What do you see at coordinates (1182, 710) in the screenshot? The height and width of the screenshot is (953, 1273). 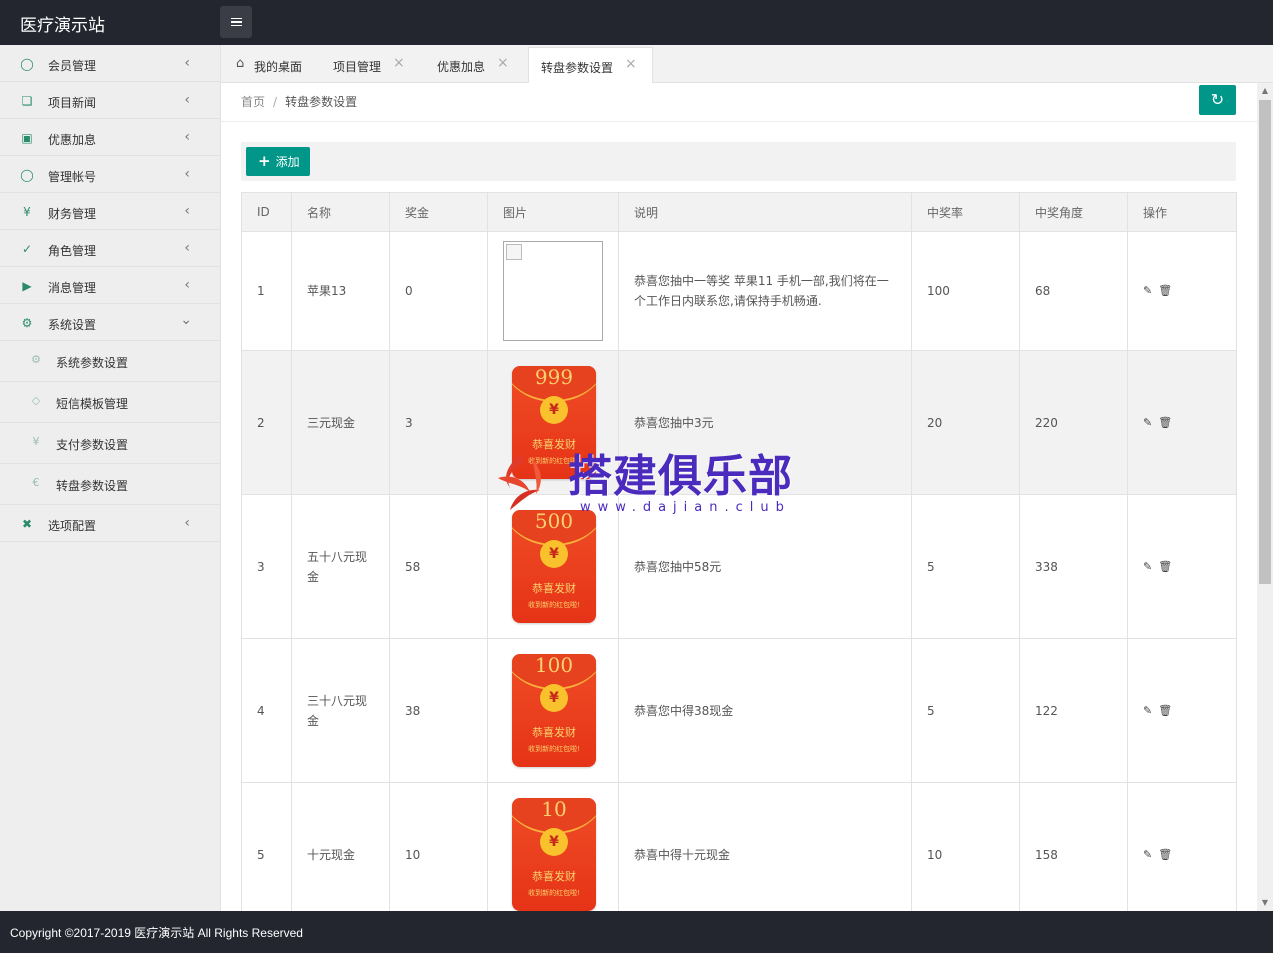 I see `cell-actions: ✎ 🗑` at bounding box center [1182, 710].